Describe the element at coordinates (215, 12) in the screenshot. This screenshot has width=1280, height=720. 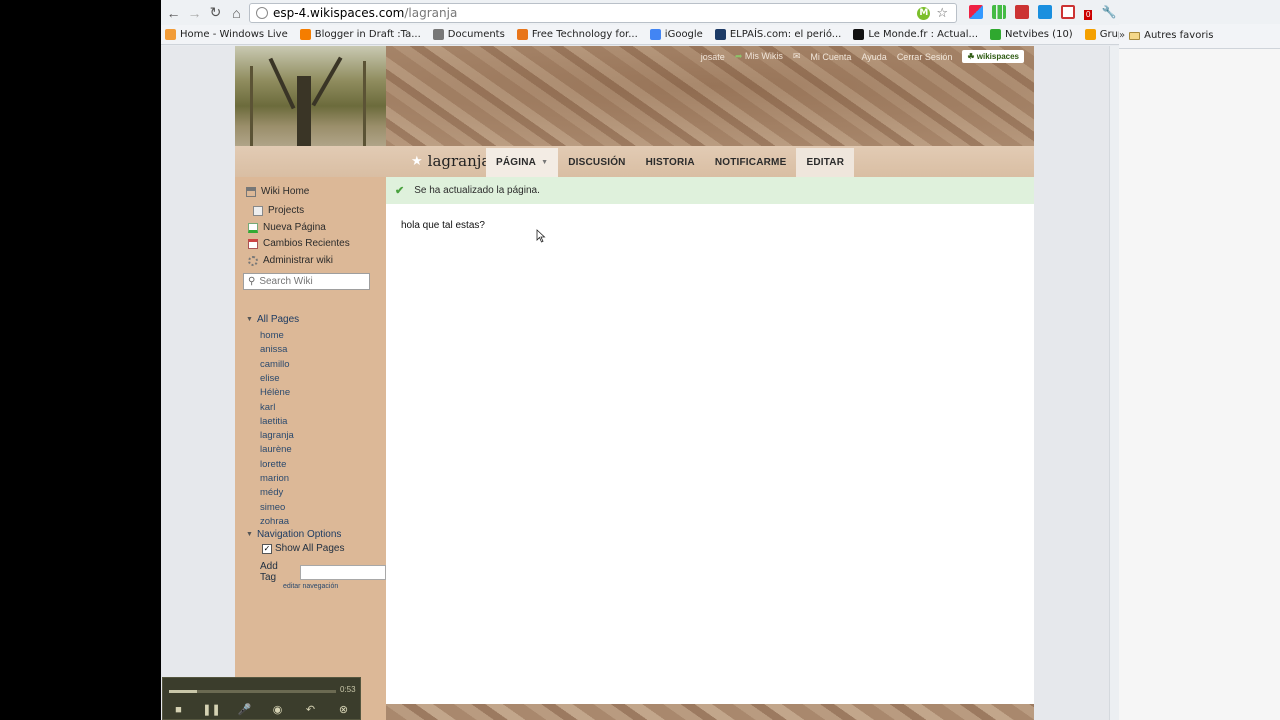
I see `reload-icon: ↻` at that location.